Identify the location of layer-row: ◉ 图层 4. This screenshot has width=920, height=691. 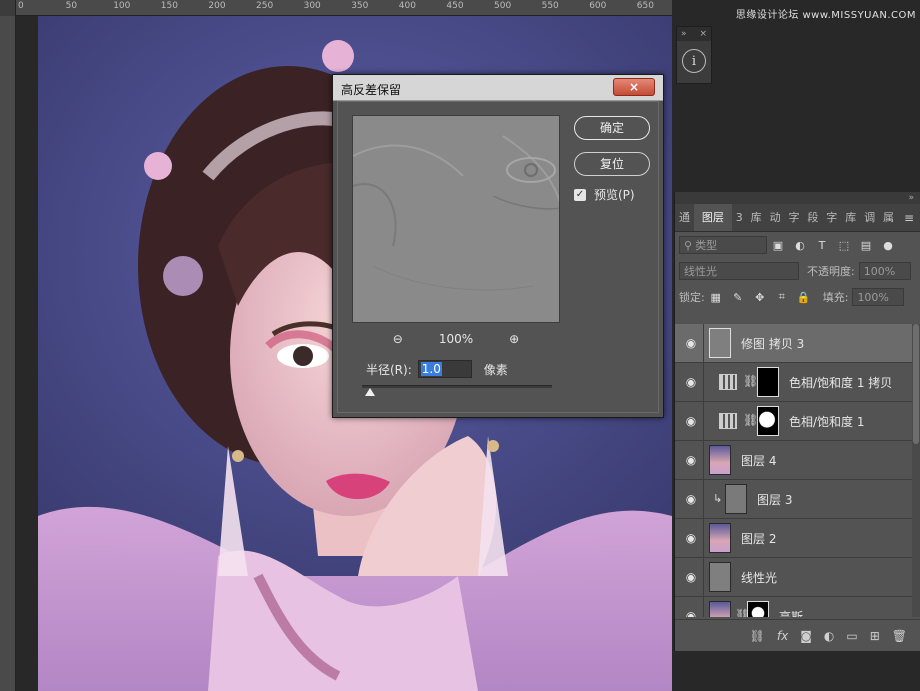
(797, 460).